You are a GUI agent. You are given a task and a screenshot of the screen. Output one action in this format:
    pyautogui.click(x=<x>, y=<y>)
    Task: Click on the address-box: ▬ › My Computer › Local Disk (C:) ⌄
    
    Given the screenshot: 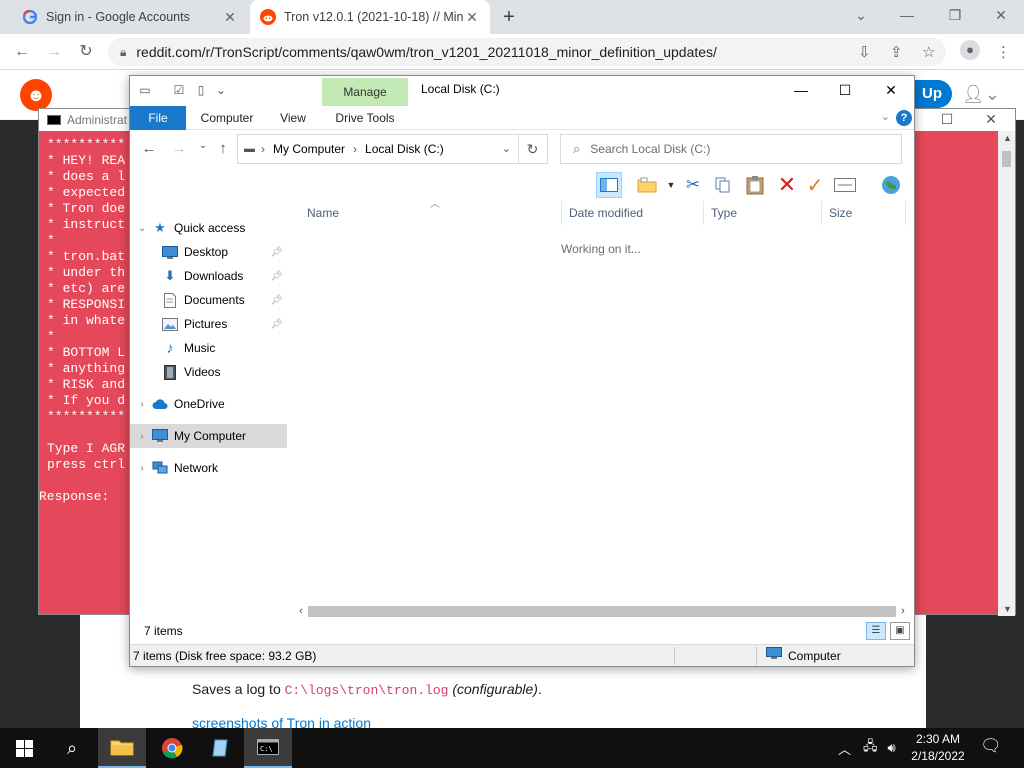 What is the action you would take?
    pyautogui.click(x=392, y=149)
    